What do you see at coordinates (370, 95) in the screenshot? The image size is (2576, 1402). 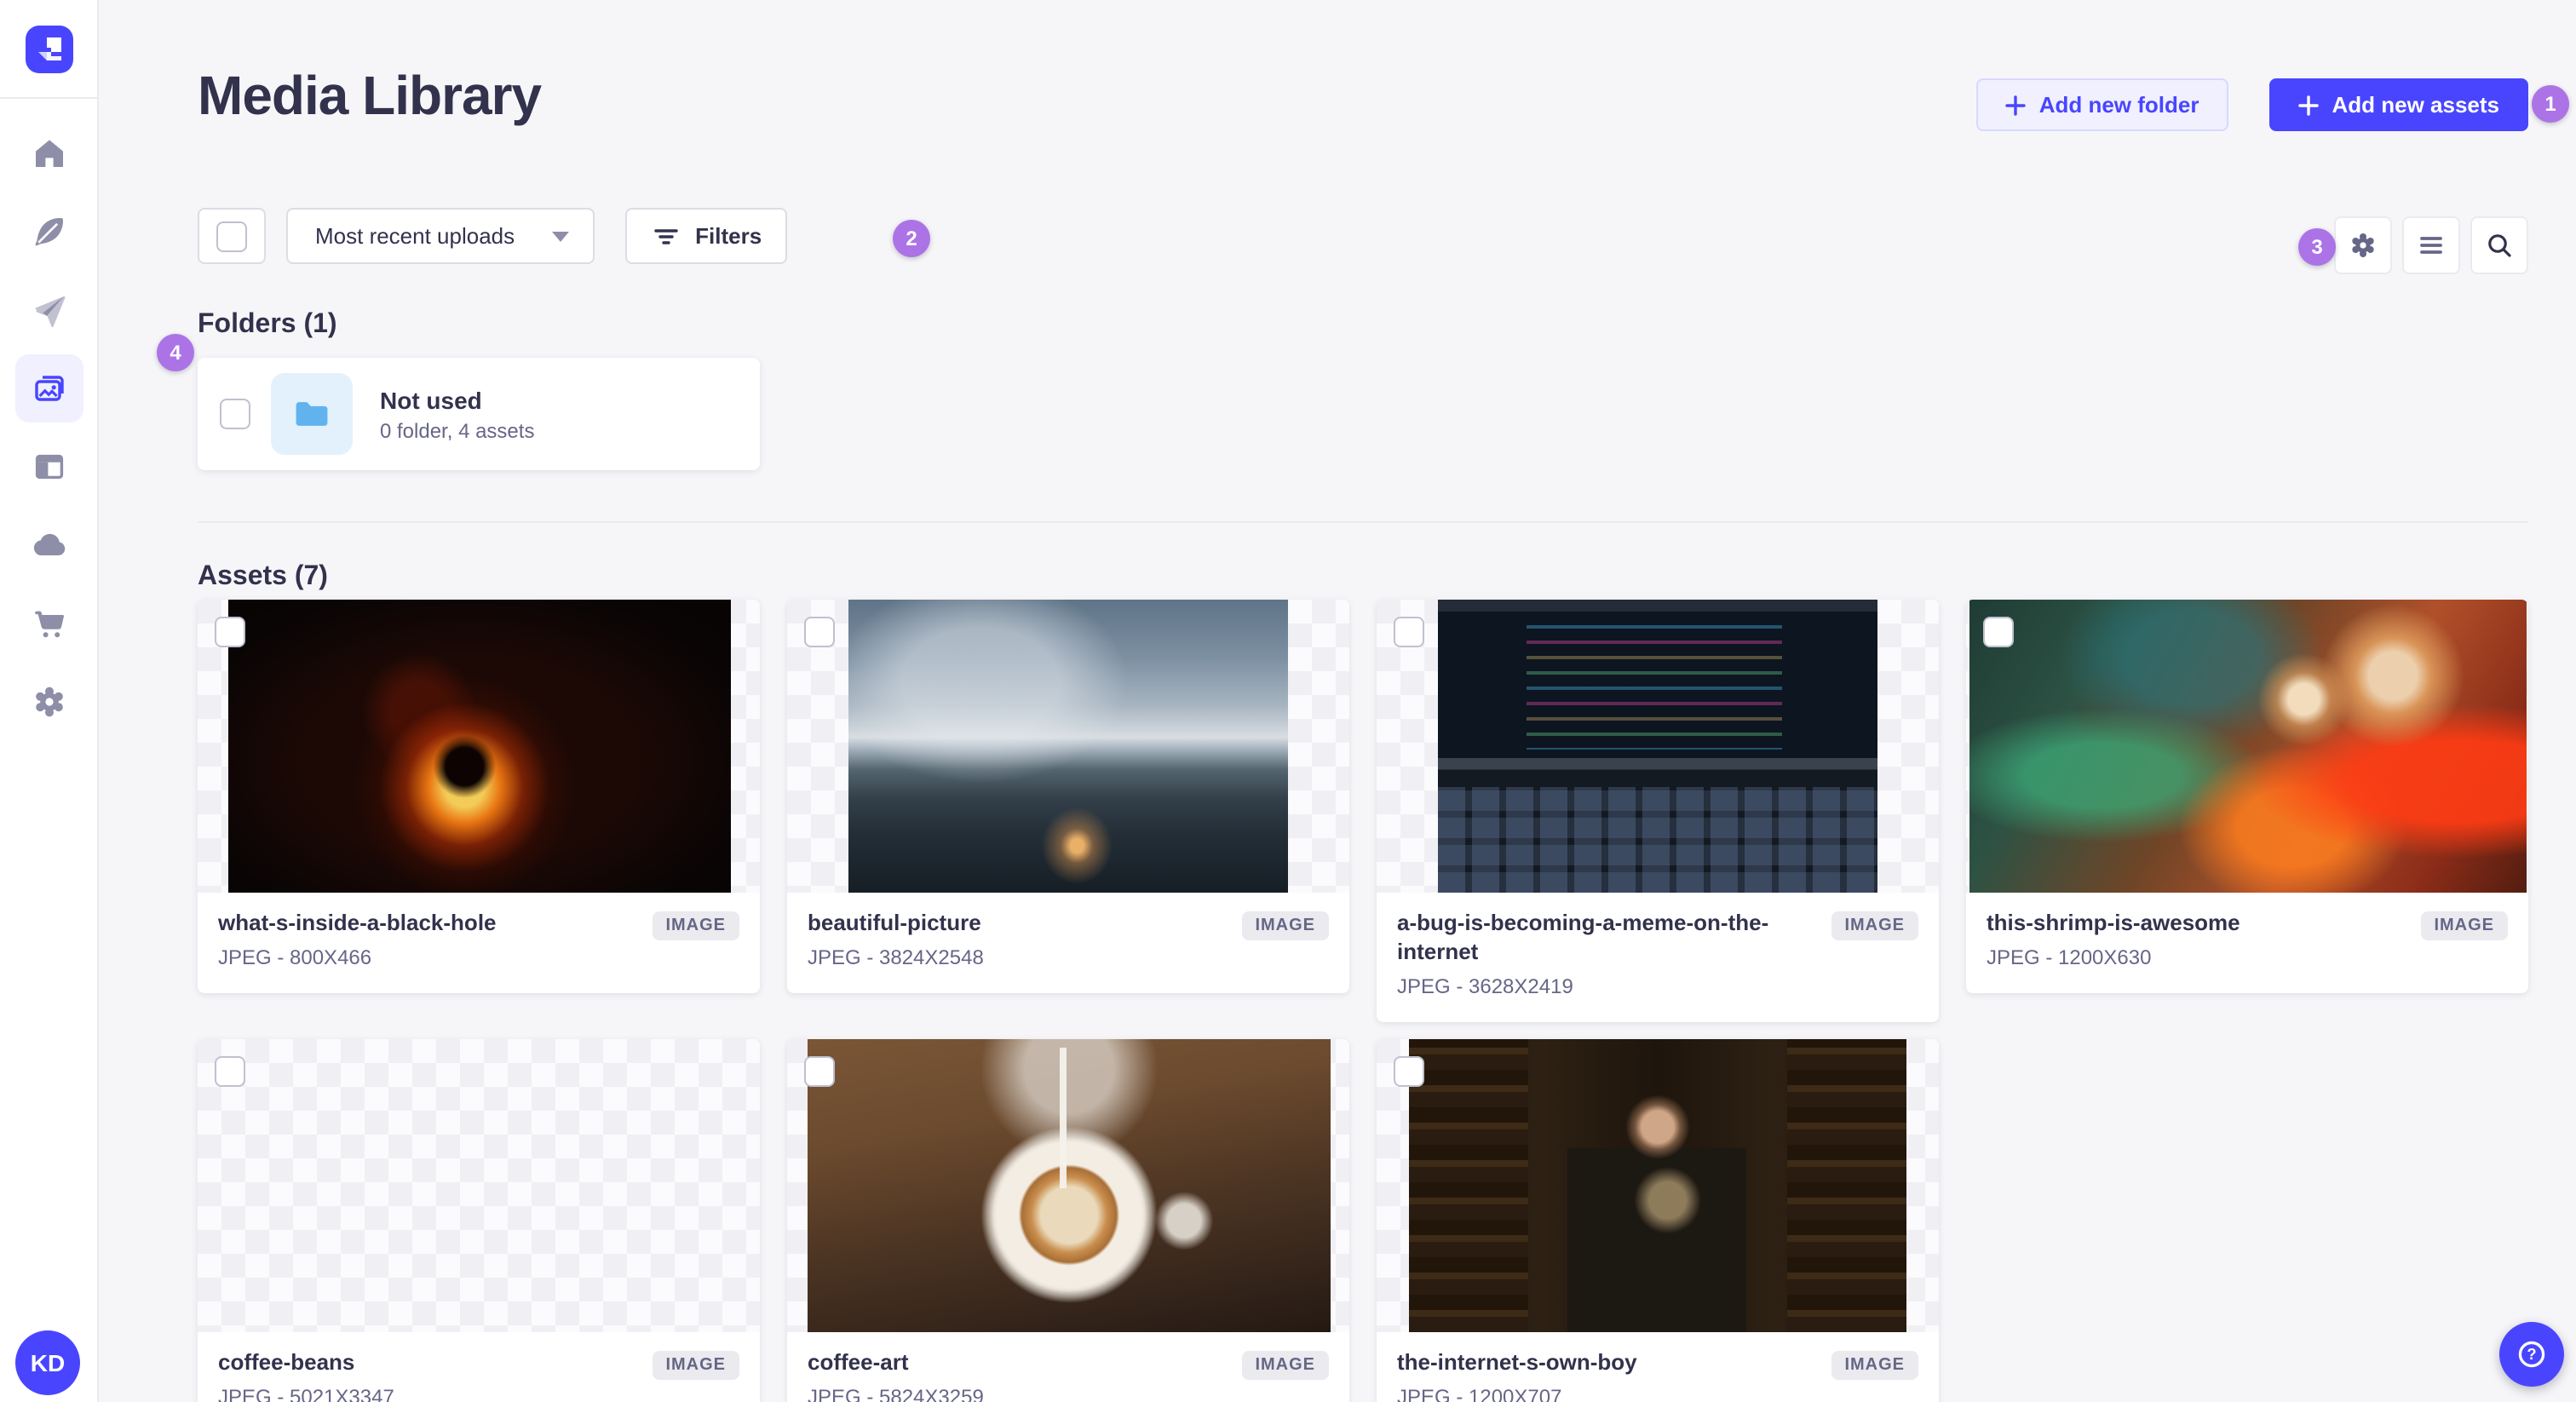 I see `page-title: Media Library` at bounding box center [370, 95].